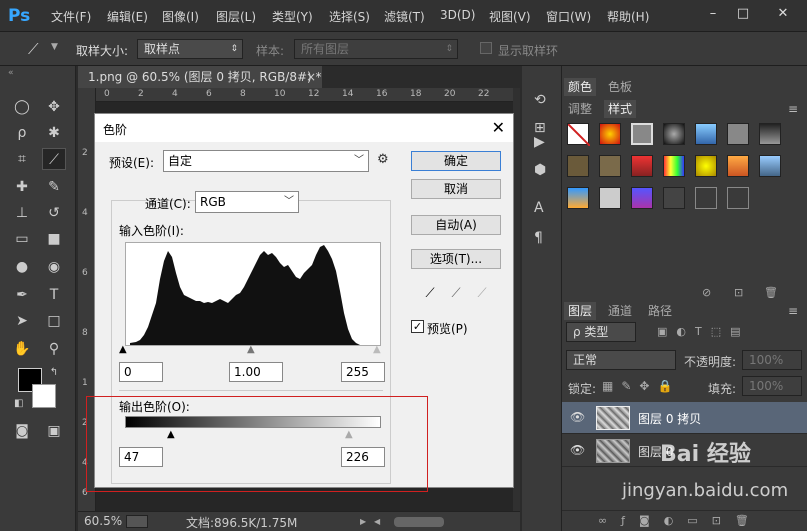 This screenshot has width=807, height=531. I want to click on channel-select: RGB ﹀, so click(247, 202).